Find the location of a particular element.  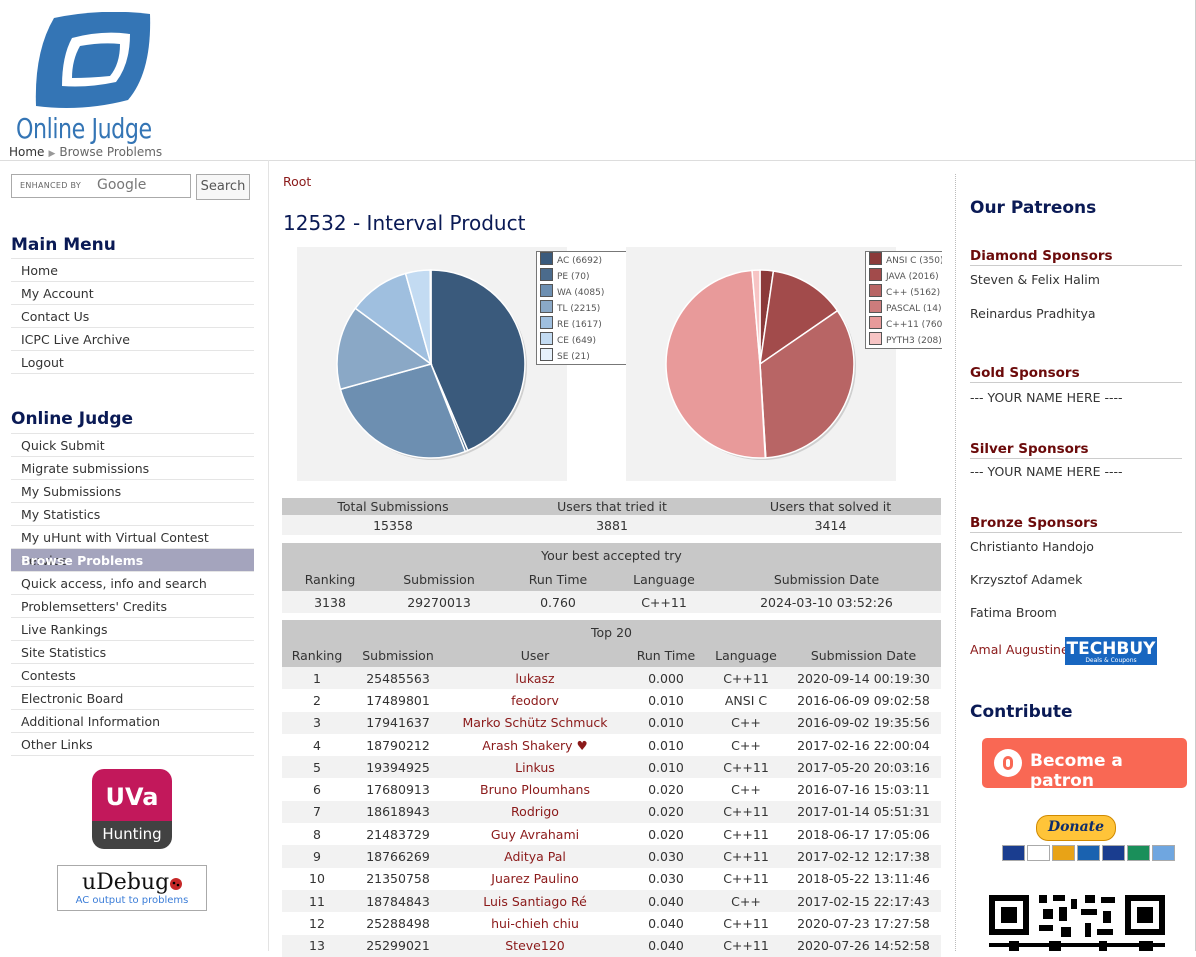

online-judge-menu-item: Migrate submissions is located at coordinates (132, 468).